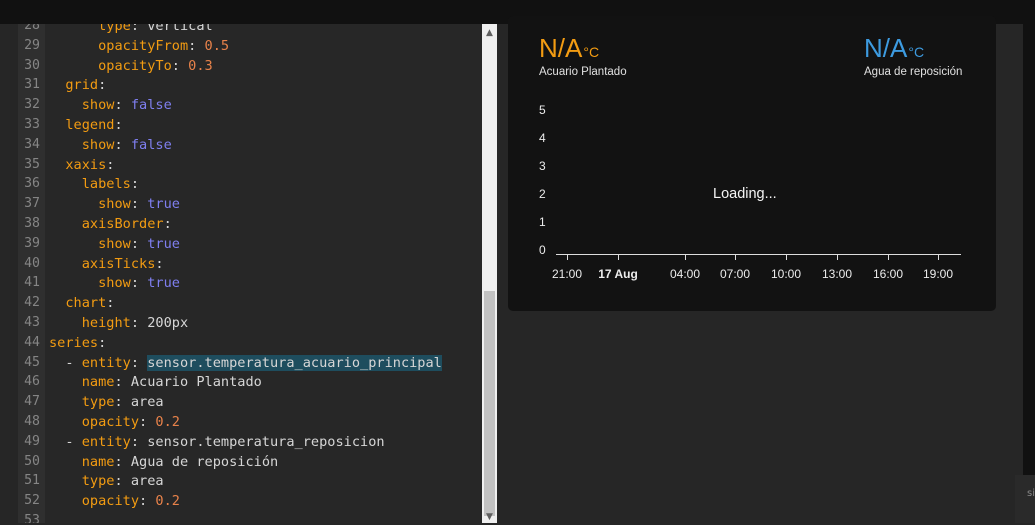  I want to click on code-text: opacityTo: 0.3, so click(131, 66).